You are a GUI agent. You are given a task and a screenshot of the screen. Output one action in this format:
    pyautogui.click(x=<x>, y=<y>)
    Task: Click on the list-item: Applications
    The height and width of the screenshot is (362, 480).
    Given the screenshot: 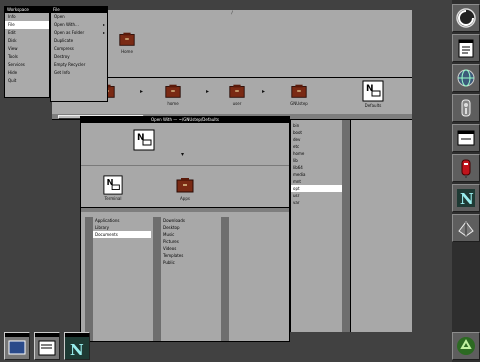 What is the action you would take?
    pyautogui.click(x=122, y=220)
    